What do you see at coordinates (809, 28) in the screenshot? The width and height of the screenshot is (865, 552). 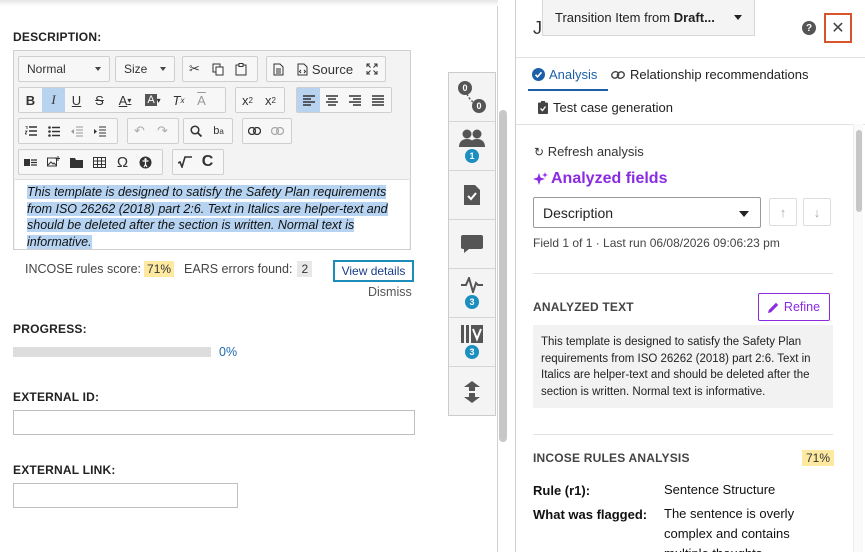 I see `help-icon: ?` at bounding box center [809, 28].